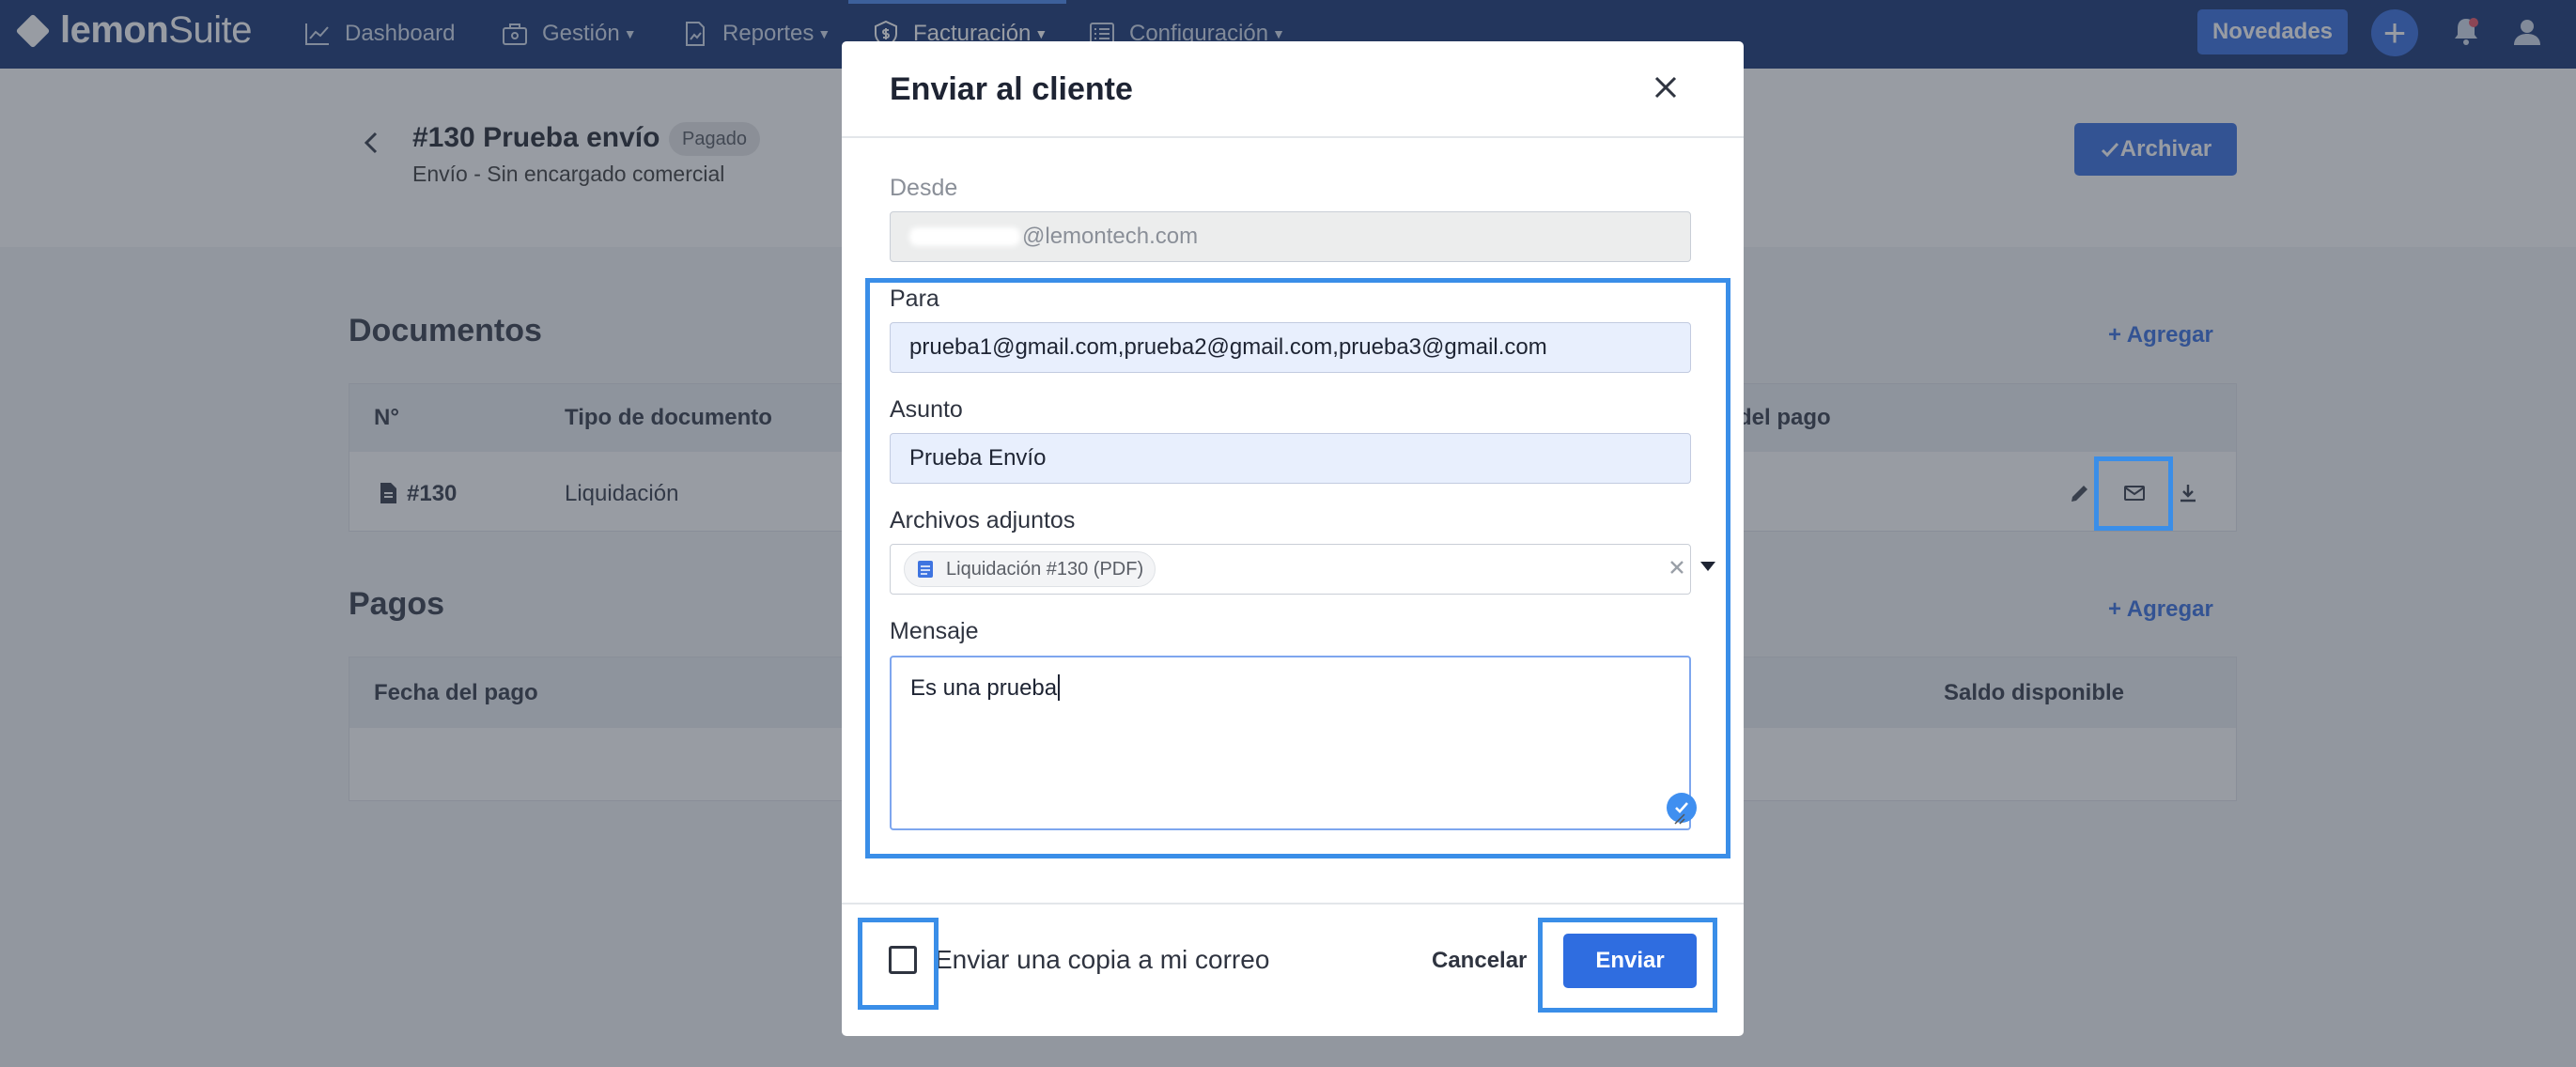 The height and width of the screenshot is (1067, 2576). Describe the element at coordinates (1110, 237) in the screenshot. I see `from-value: @lemontech.com` at that location.